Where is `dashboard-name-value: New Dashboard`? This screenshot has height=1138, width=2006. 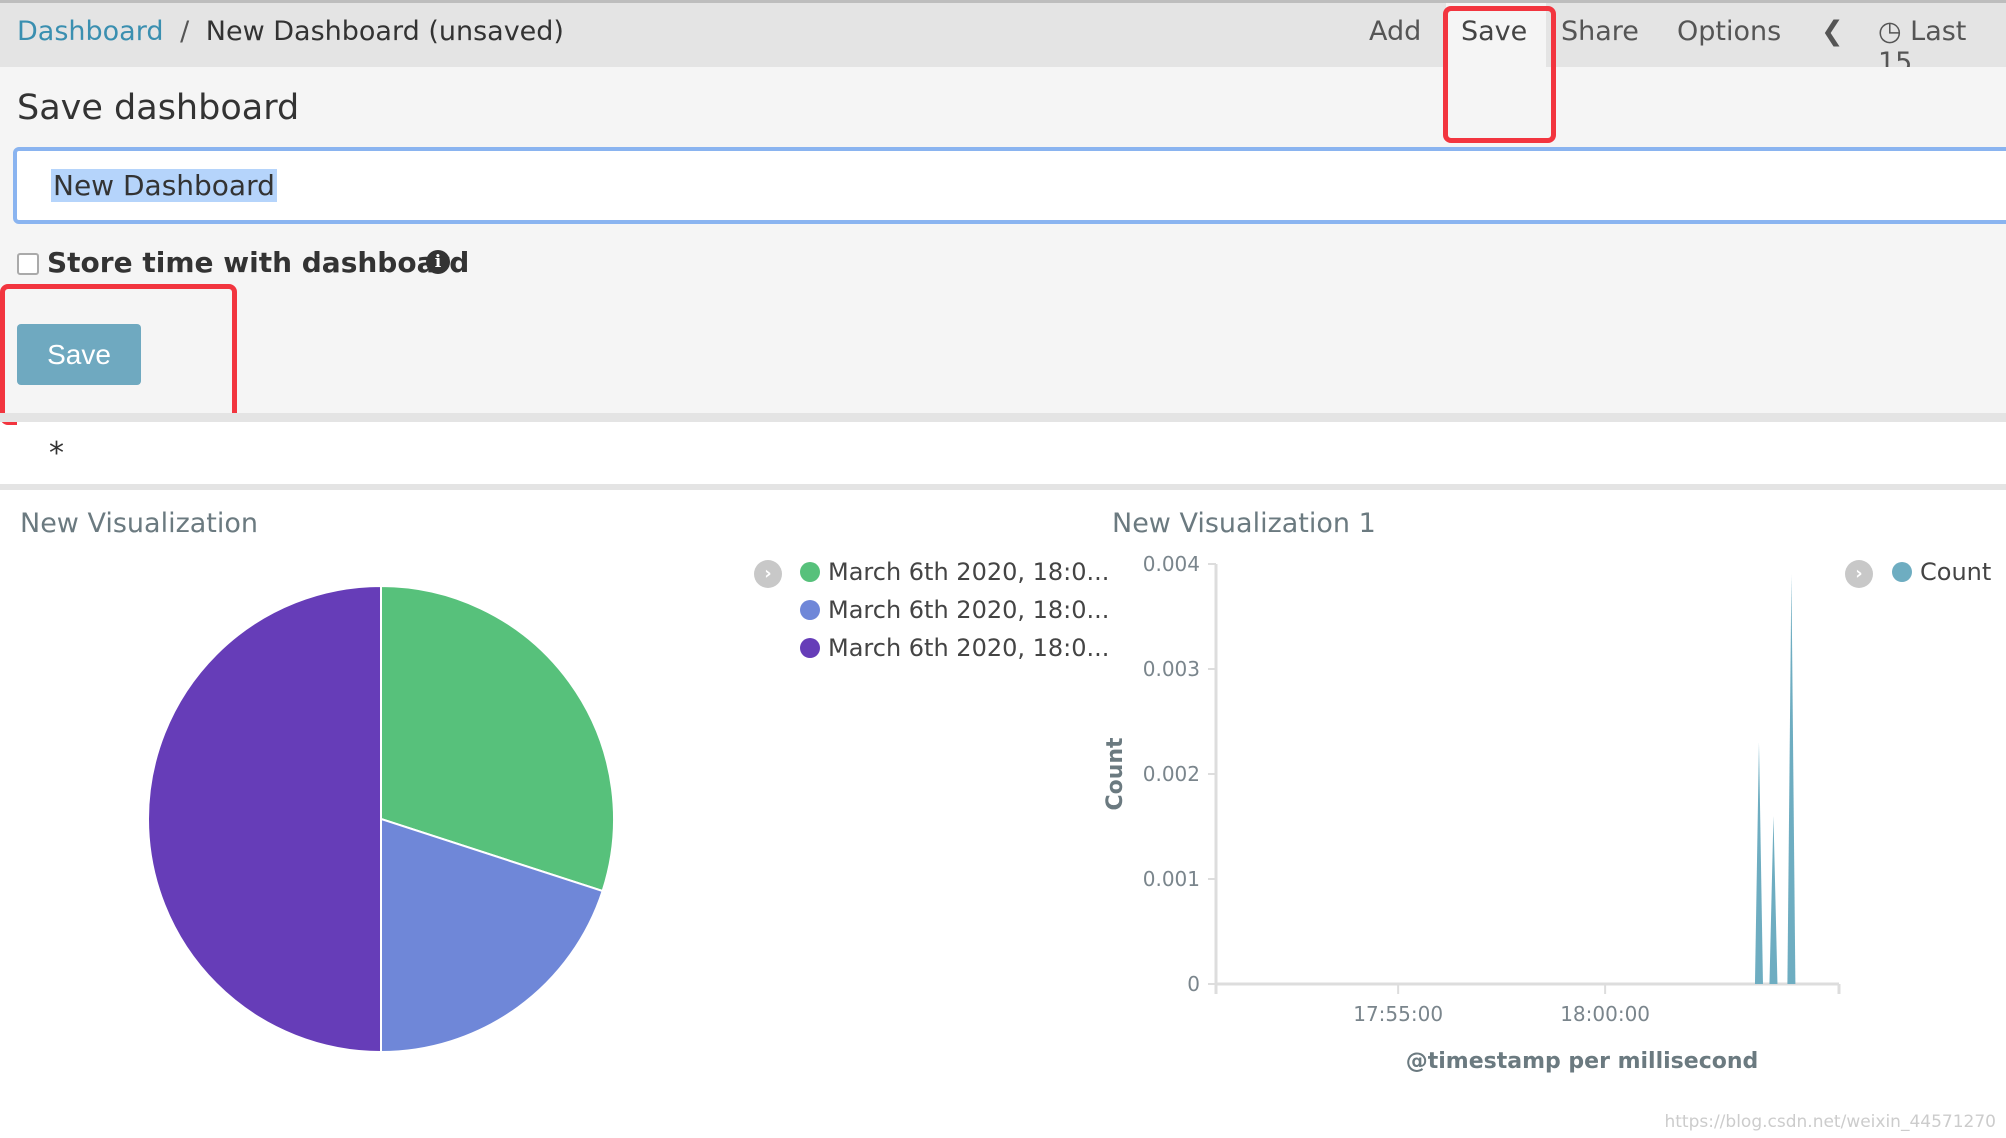
dashboard-name-value: New Dashboard is located at coordinates (164, 185).